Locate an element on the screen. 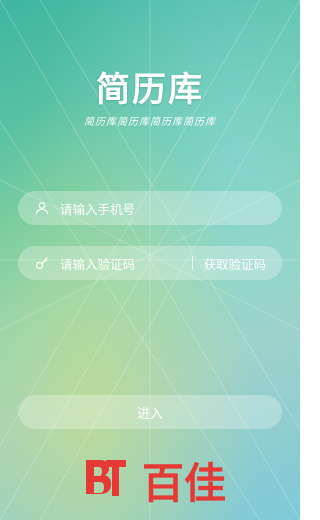  user-icon is located at coordinates (42, 208).